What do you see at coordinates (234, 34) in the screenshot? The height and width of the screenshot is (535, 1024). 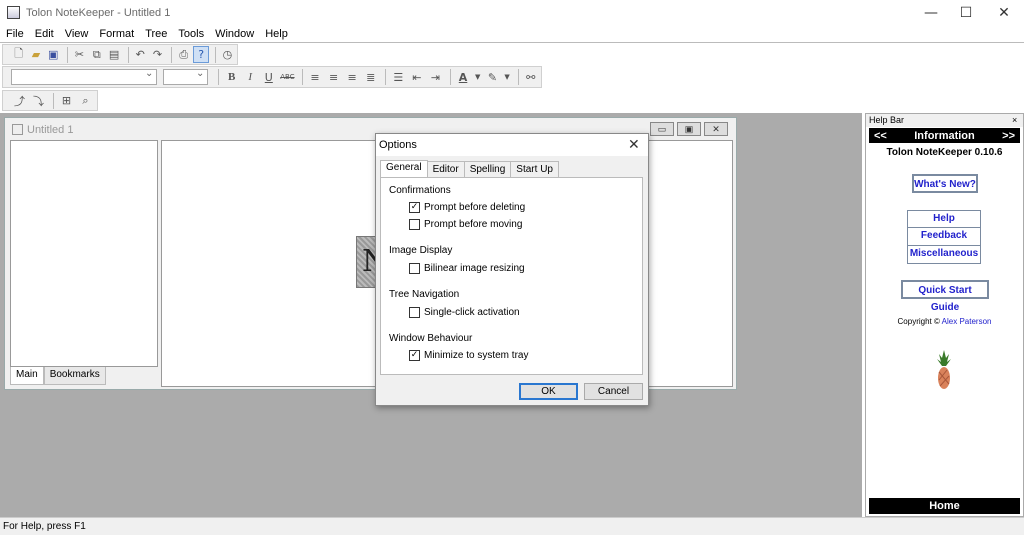 I see `menu-window: Window` at bounding box center [234, 34].